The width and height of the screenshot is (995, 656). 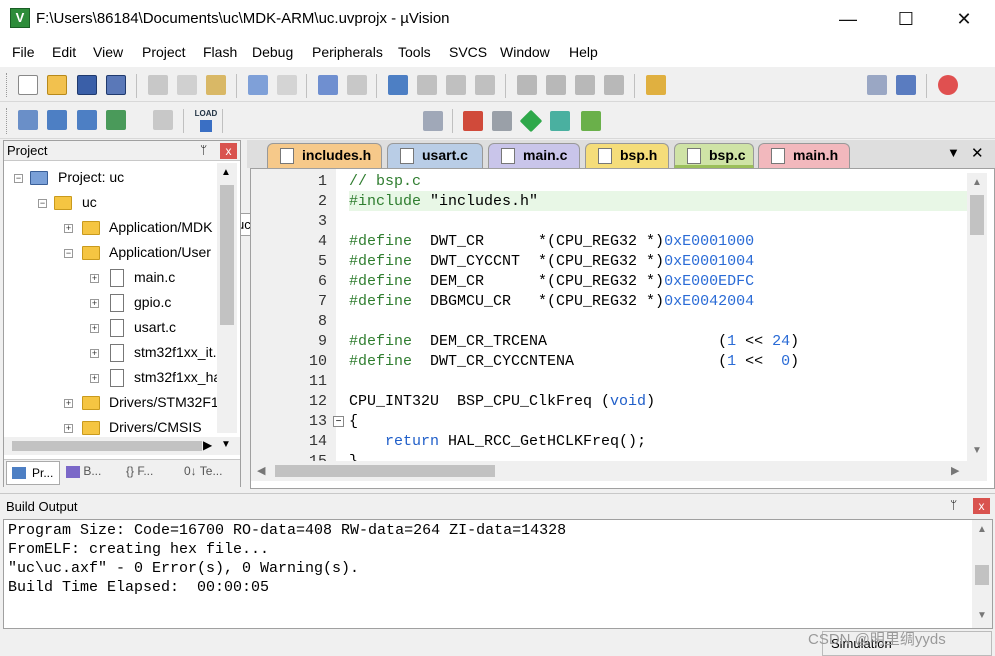 I want to click on tree-item-group: + Drivers/CMSIS, so click(x=140, y=426).